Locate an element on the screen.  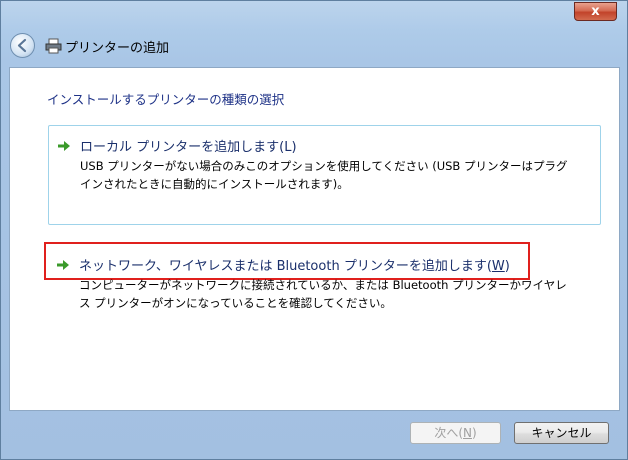
option-network-title-end: ) is located at coordinates (507, 266).